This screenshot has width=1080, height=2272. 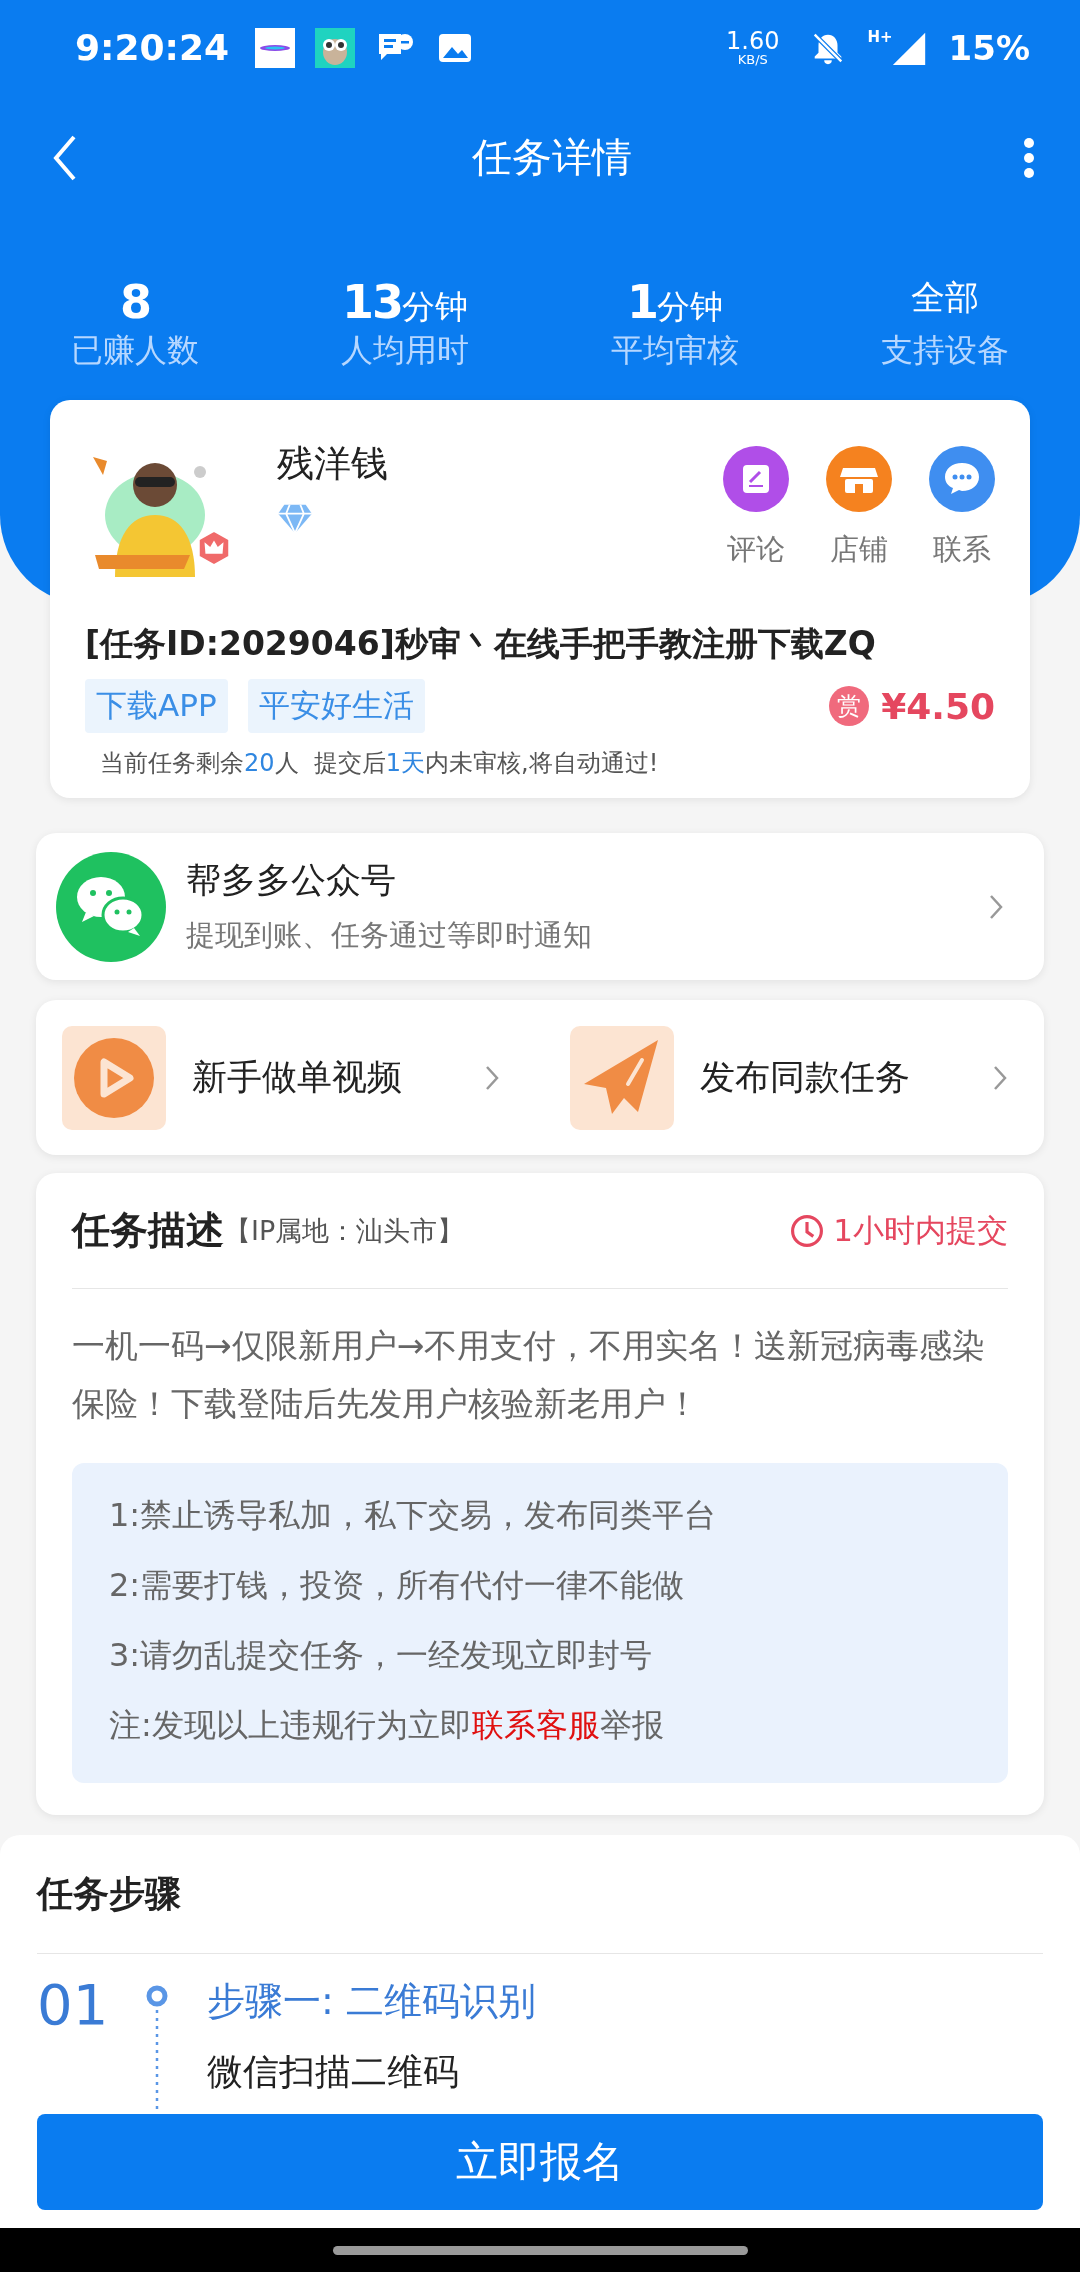 What do you see at coordinates (989, 47) in the screenshot?
I see `battery-level: 15%` at bounding box center [989, 47].